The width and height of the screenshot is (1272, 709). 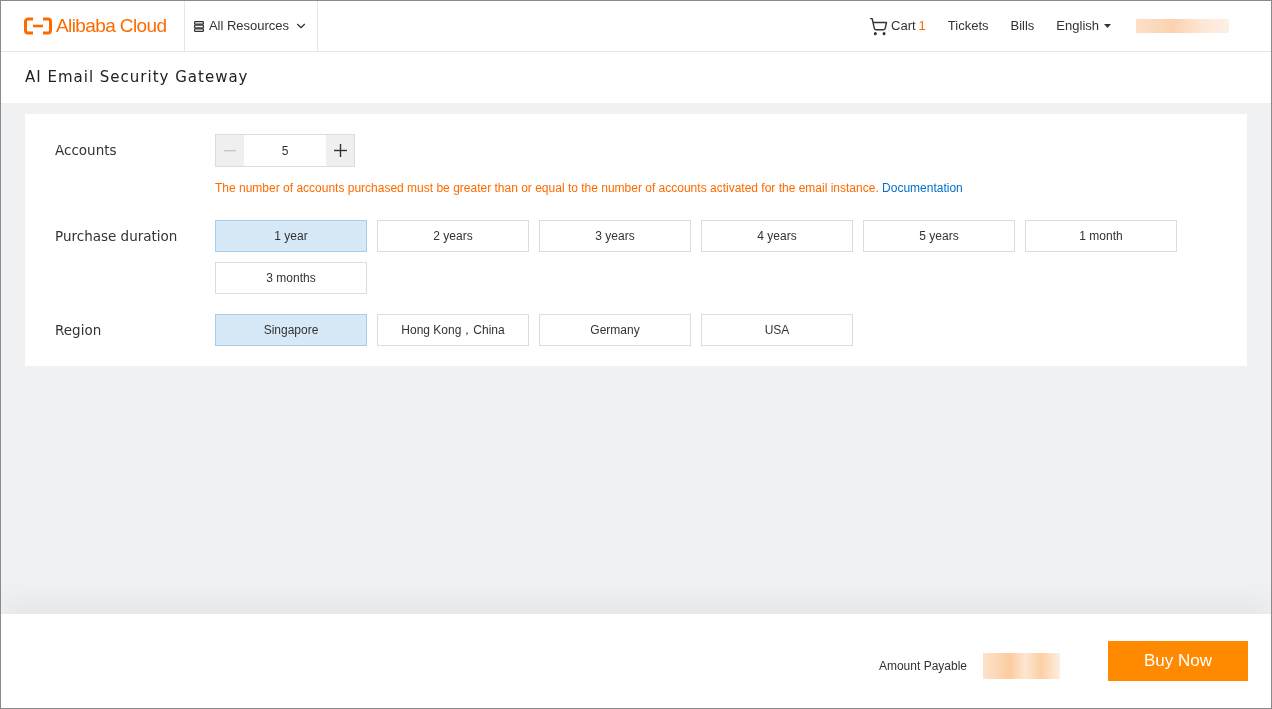 I want to click on minus-icon, so click(x=230, y=150).